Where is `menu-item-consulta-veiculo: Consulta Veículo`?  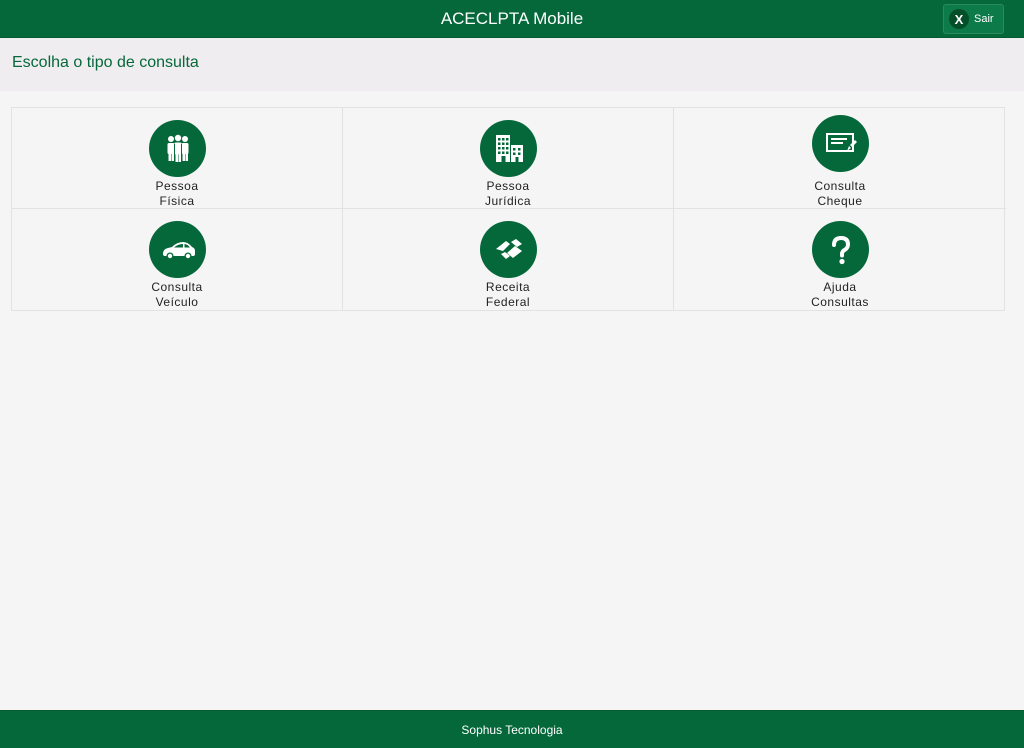 menu-item-consulta-veiculo: Consulta Veículo is located at coordinates (177, 260).